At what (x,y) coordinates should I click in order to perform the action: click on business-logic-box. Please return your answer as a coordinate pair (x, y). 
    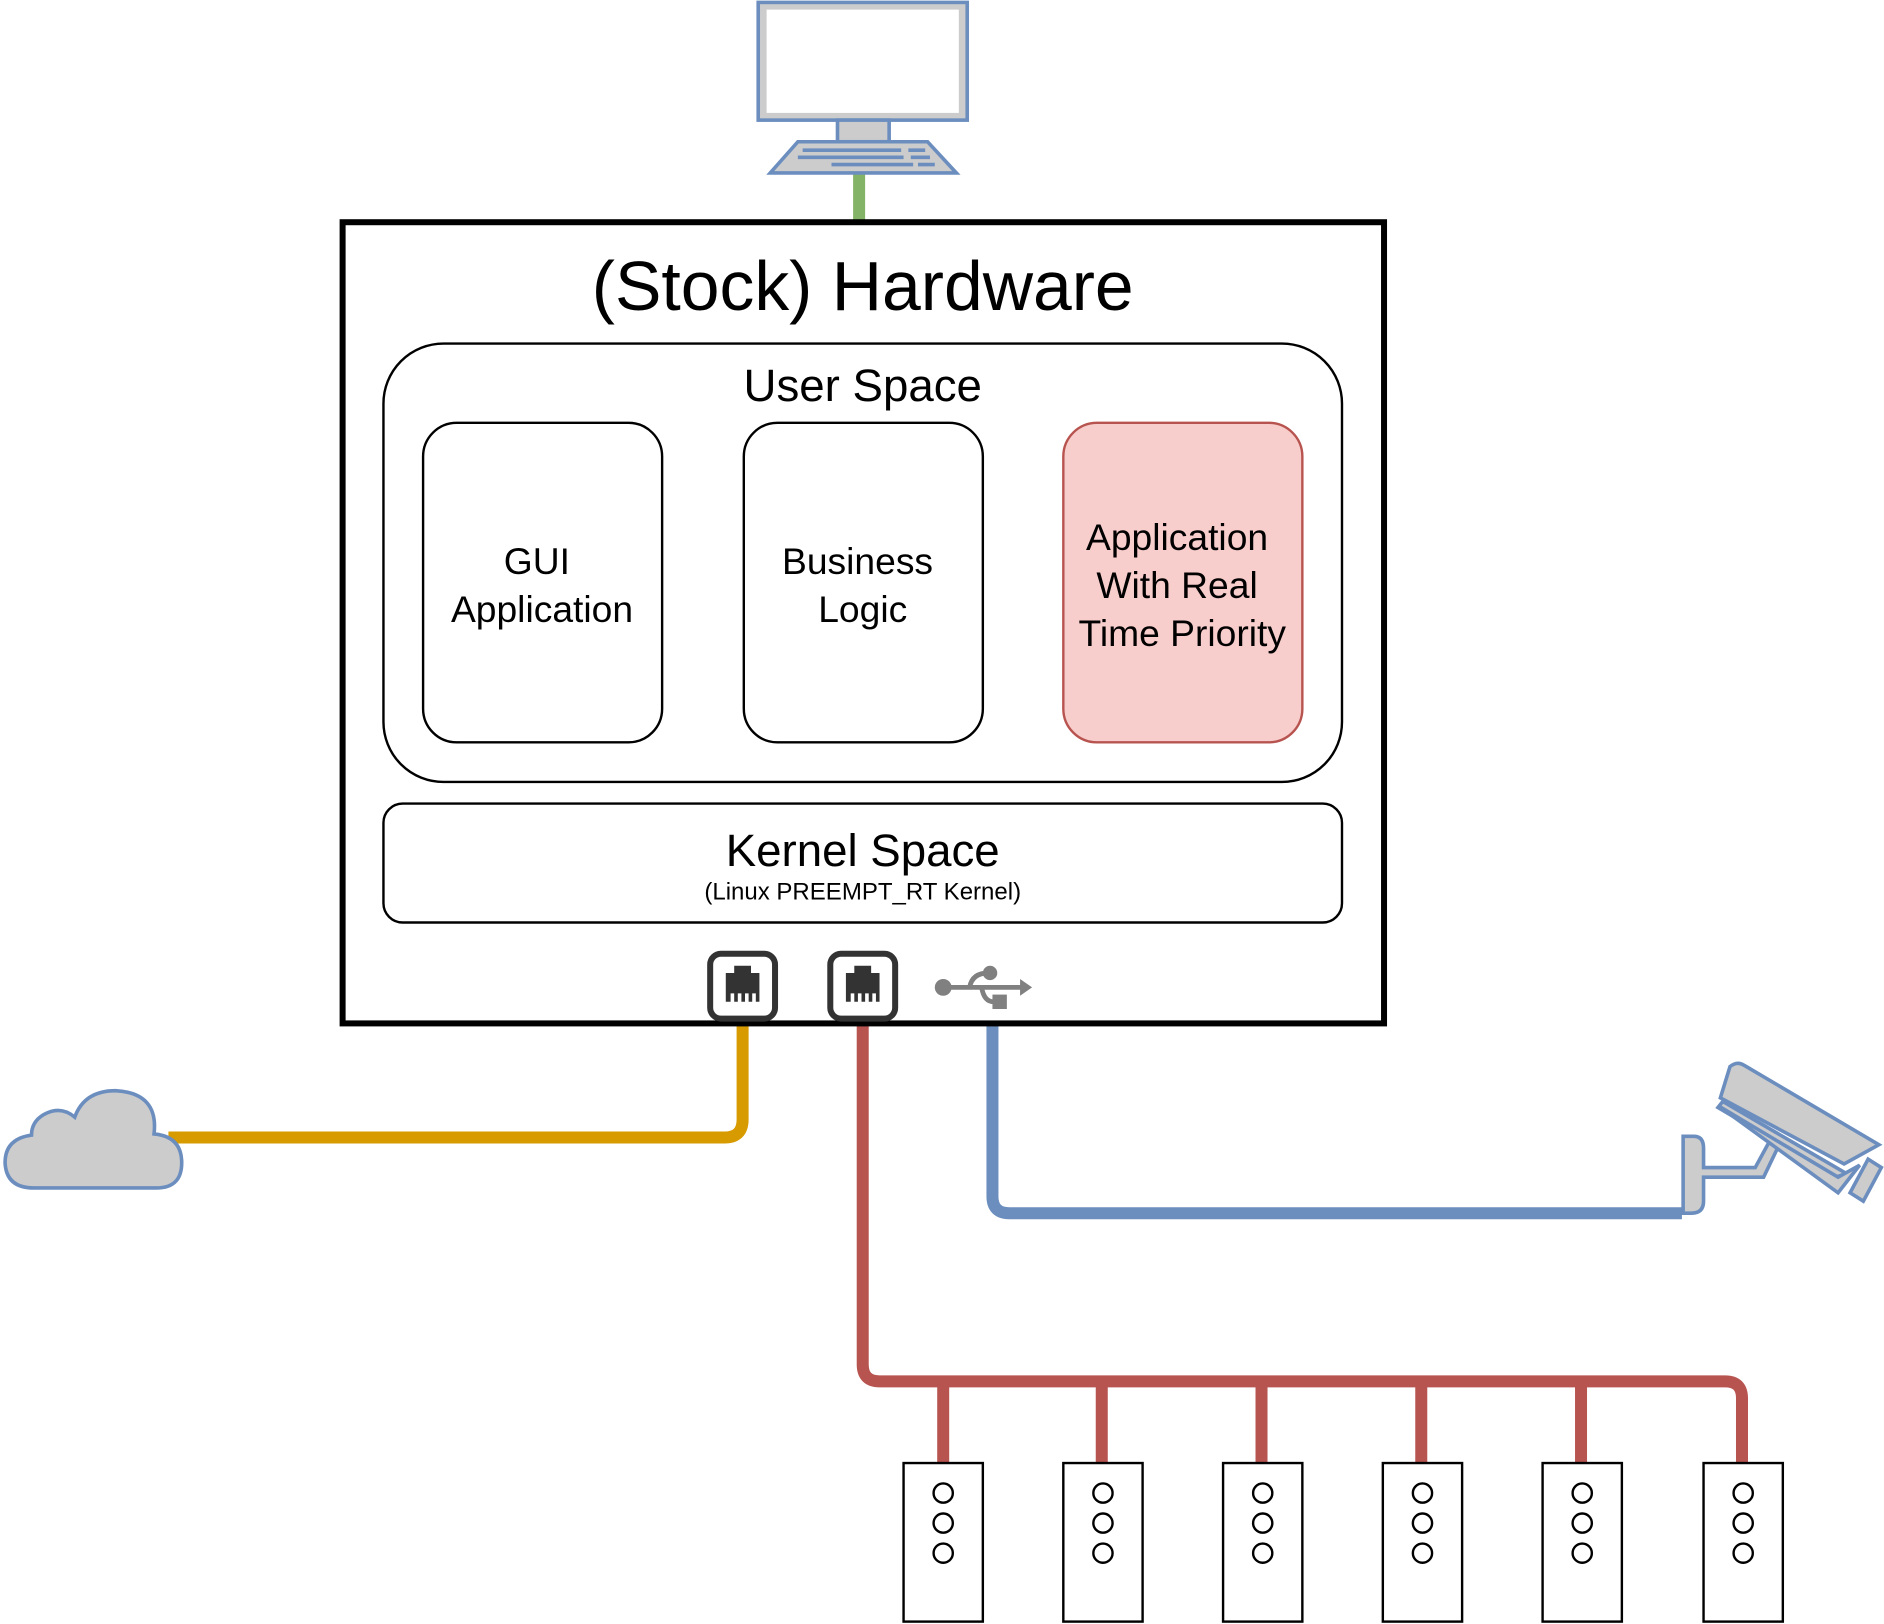
    Looking at the image, I should click on (863, 582).